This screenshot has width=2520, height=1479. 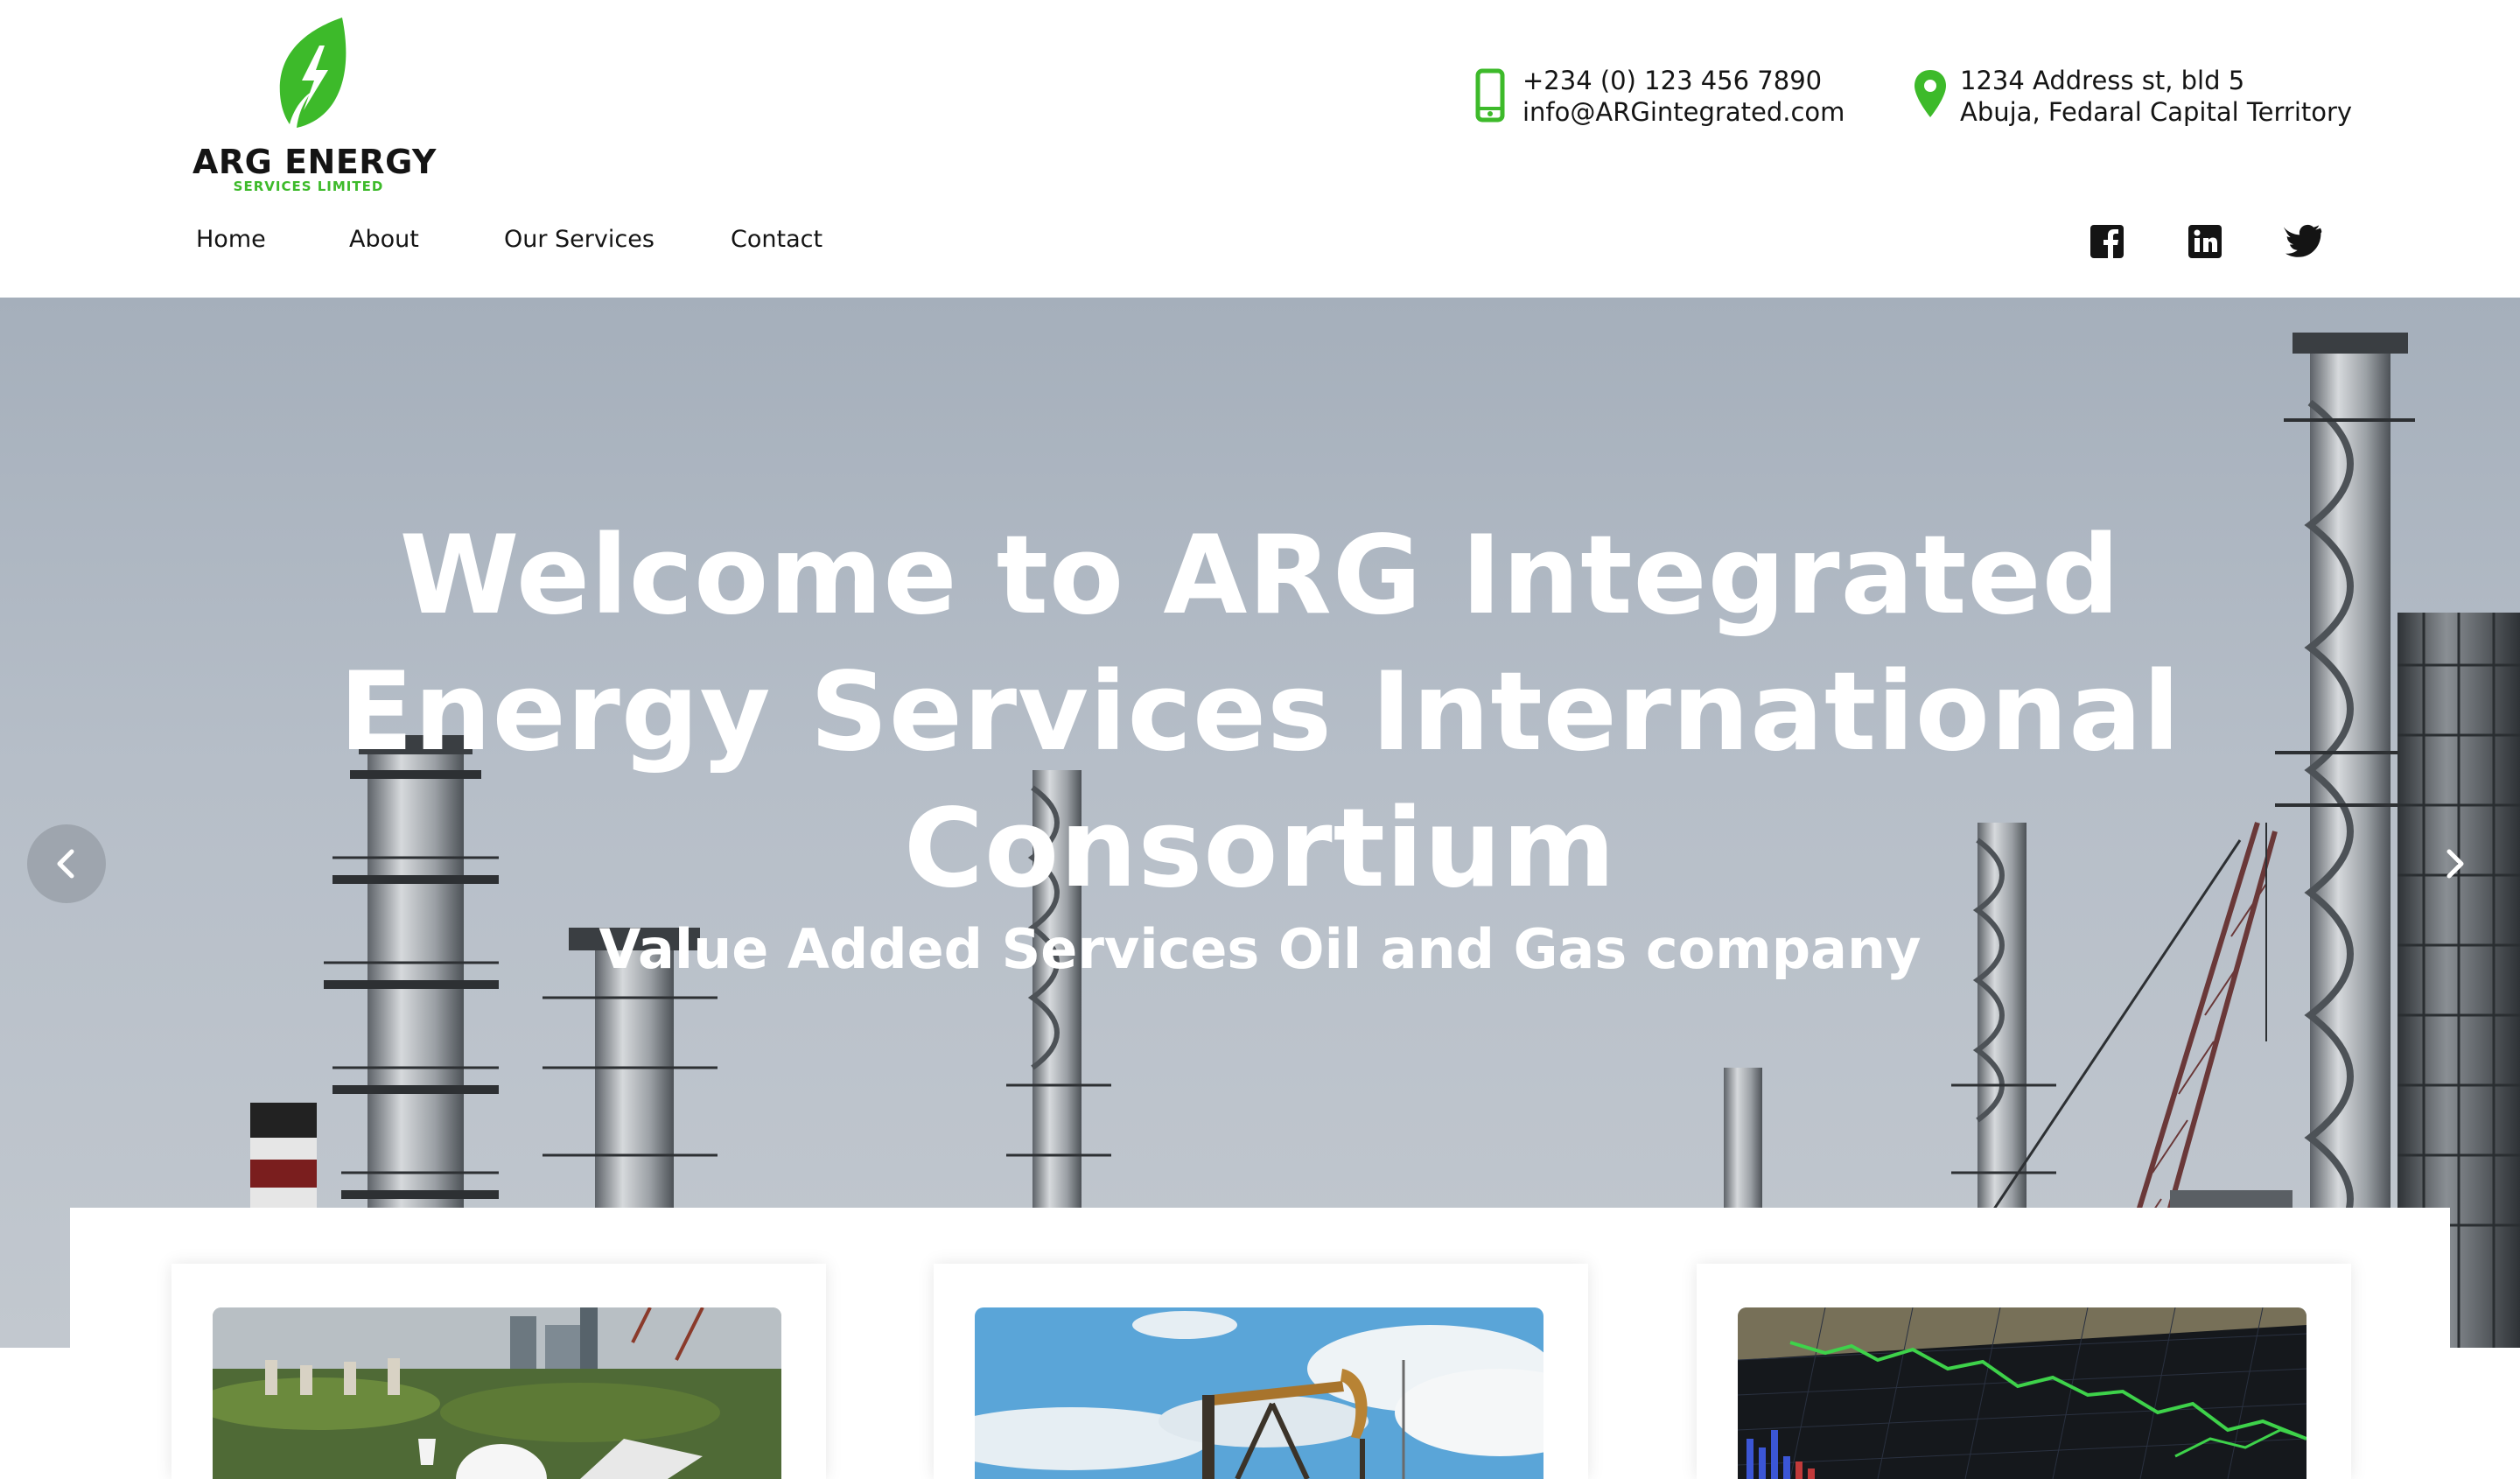 I want to click on leaf-lightning-icon, so click(x=312, y=73).